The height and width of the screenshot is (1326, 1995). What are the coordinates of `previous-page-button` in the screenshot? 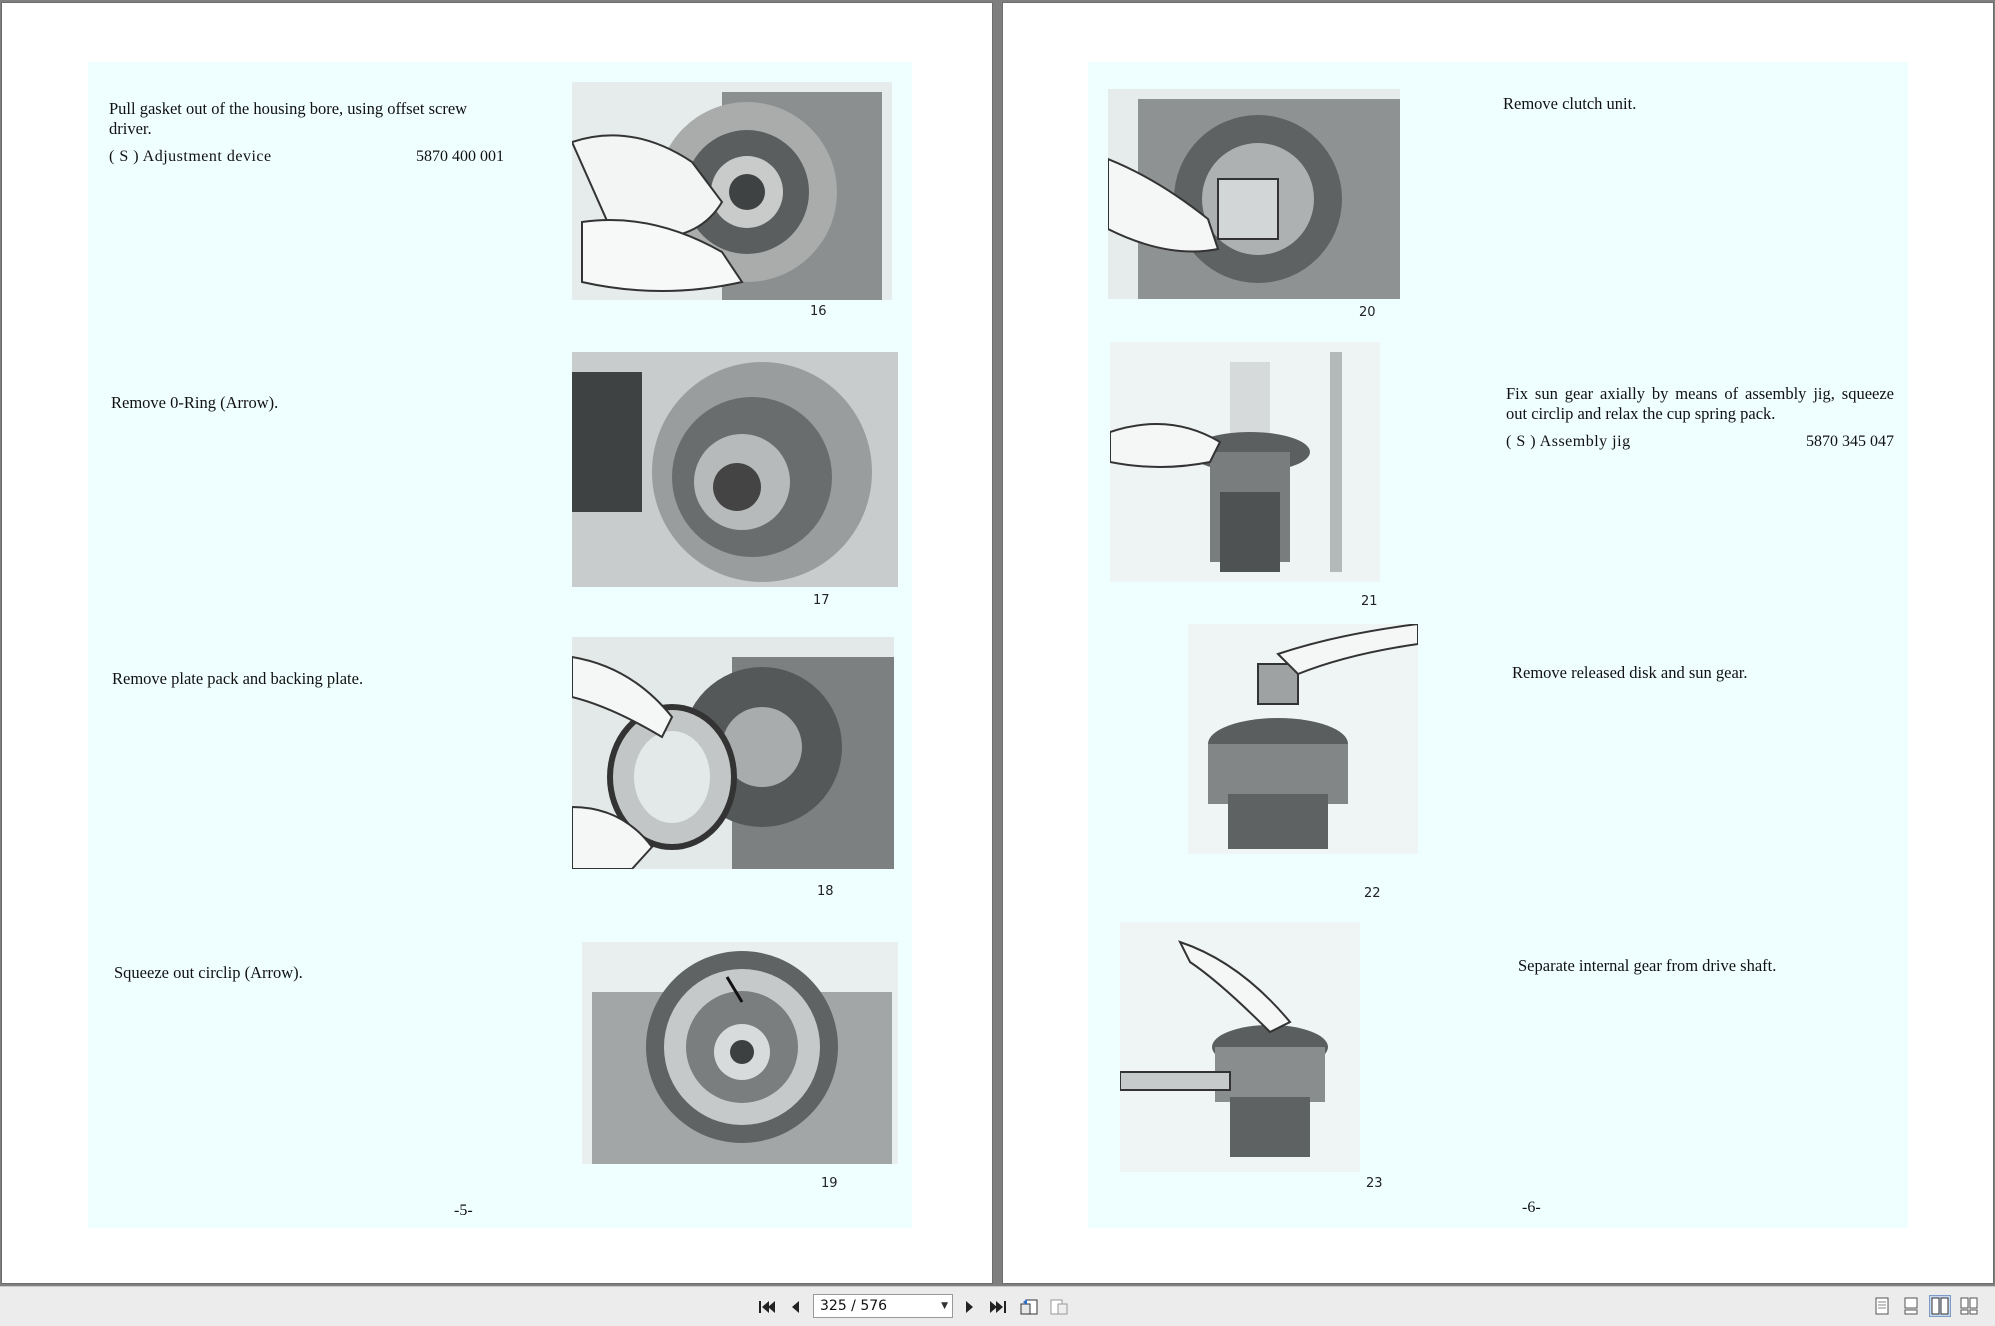 It's located at (795, 1307).